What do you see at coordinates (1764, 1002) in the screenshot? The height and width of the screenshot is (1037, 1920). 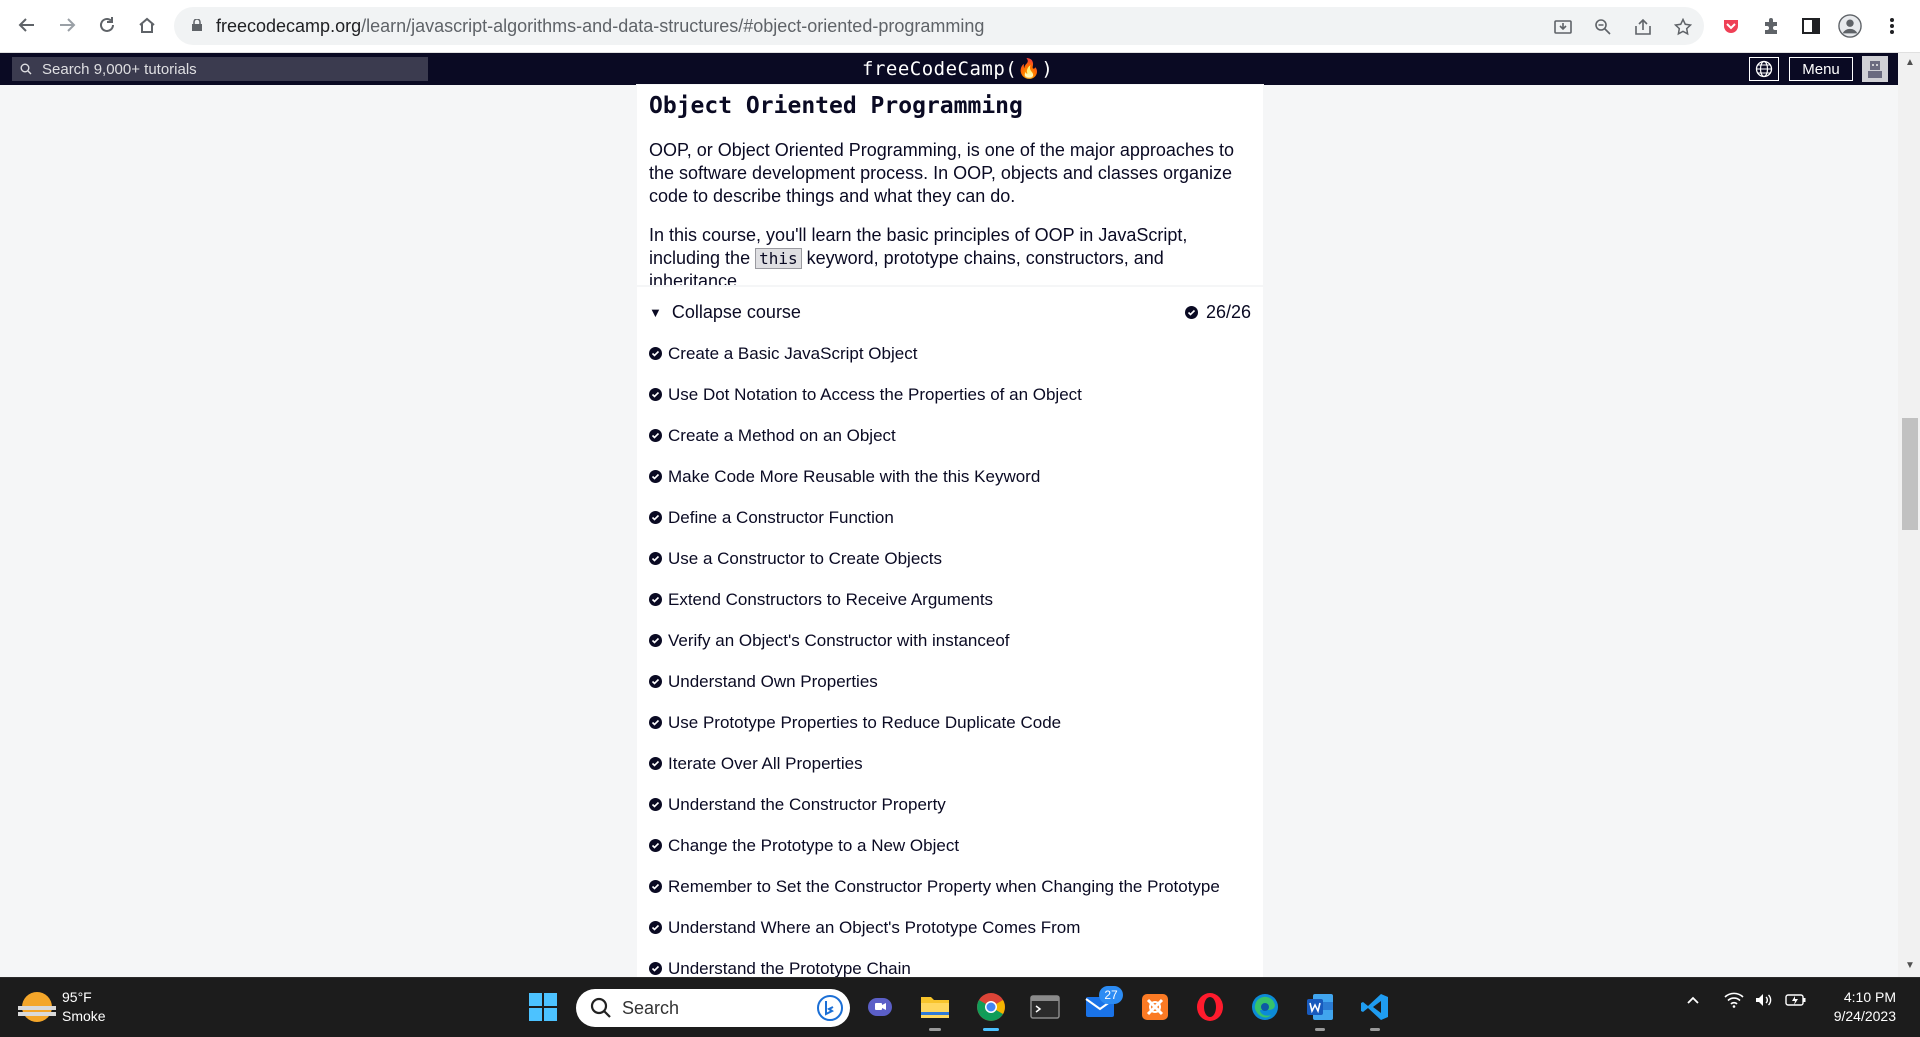 I see `volume-icon` at bounding box center [1764, 1002].